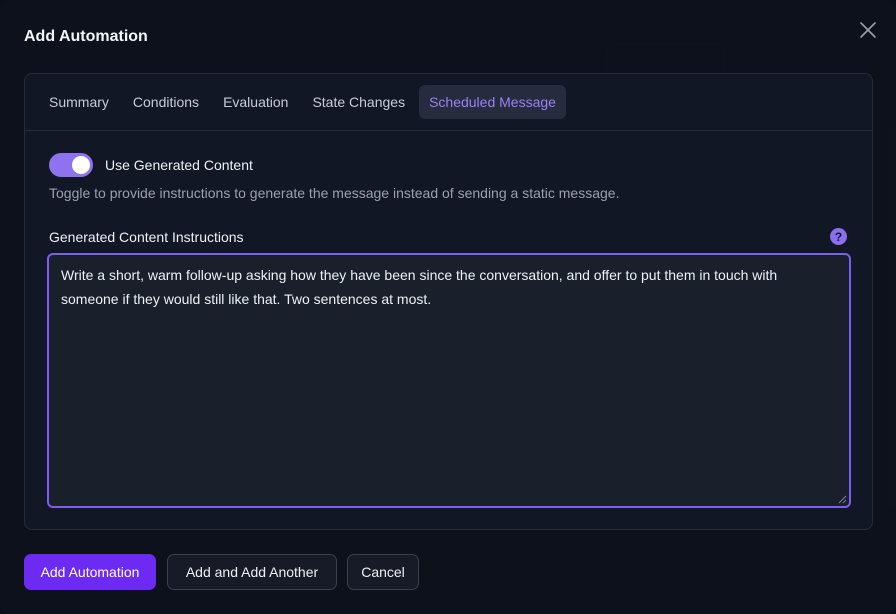  I want to click on use-generated-content-row: Use Generated Content, so click(151, 165).